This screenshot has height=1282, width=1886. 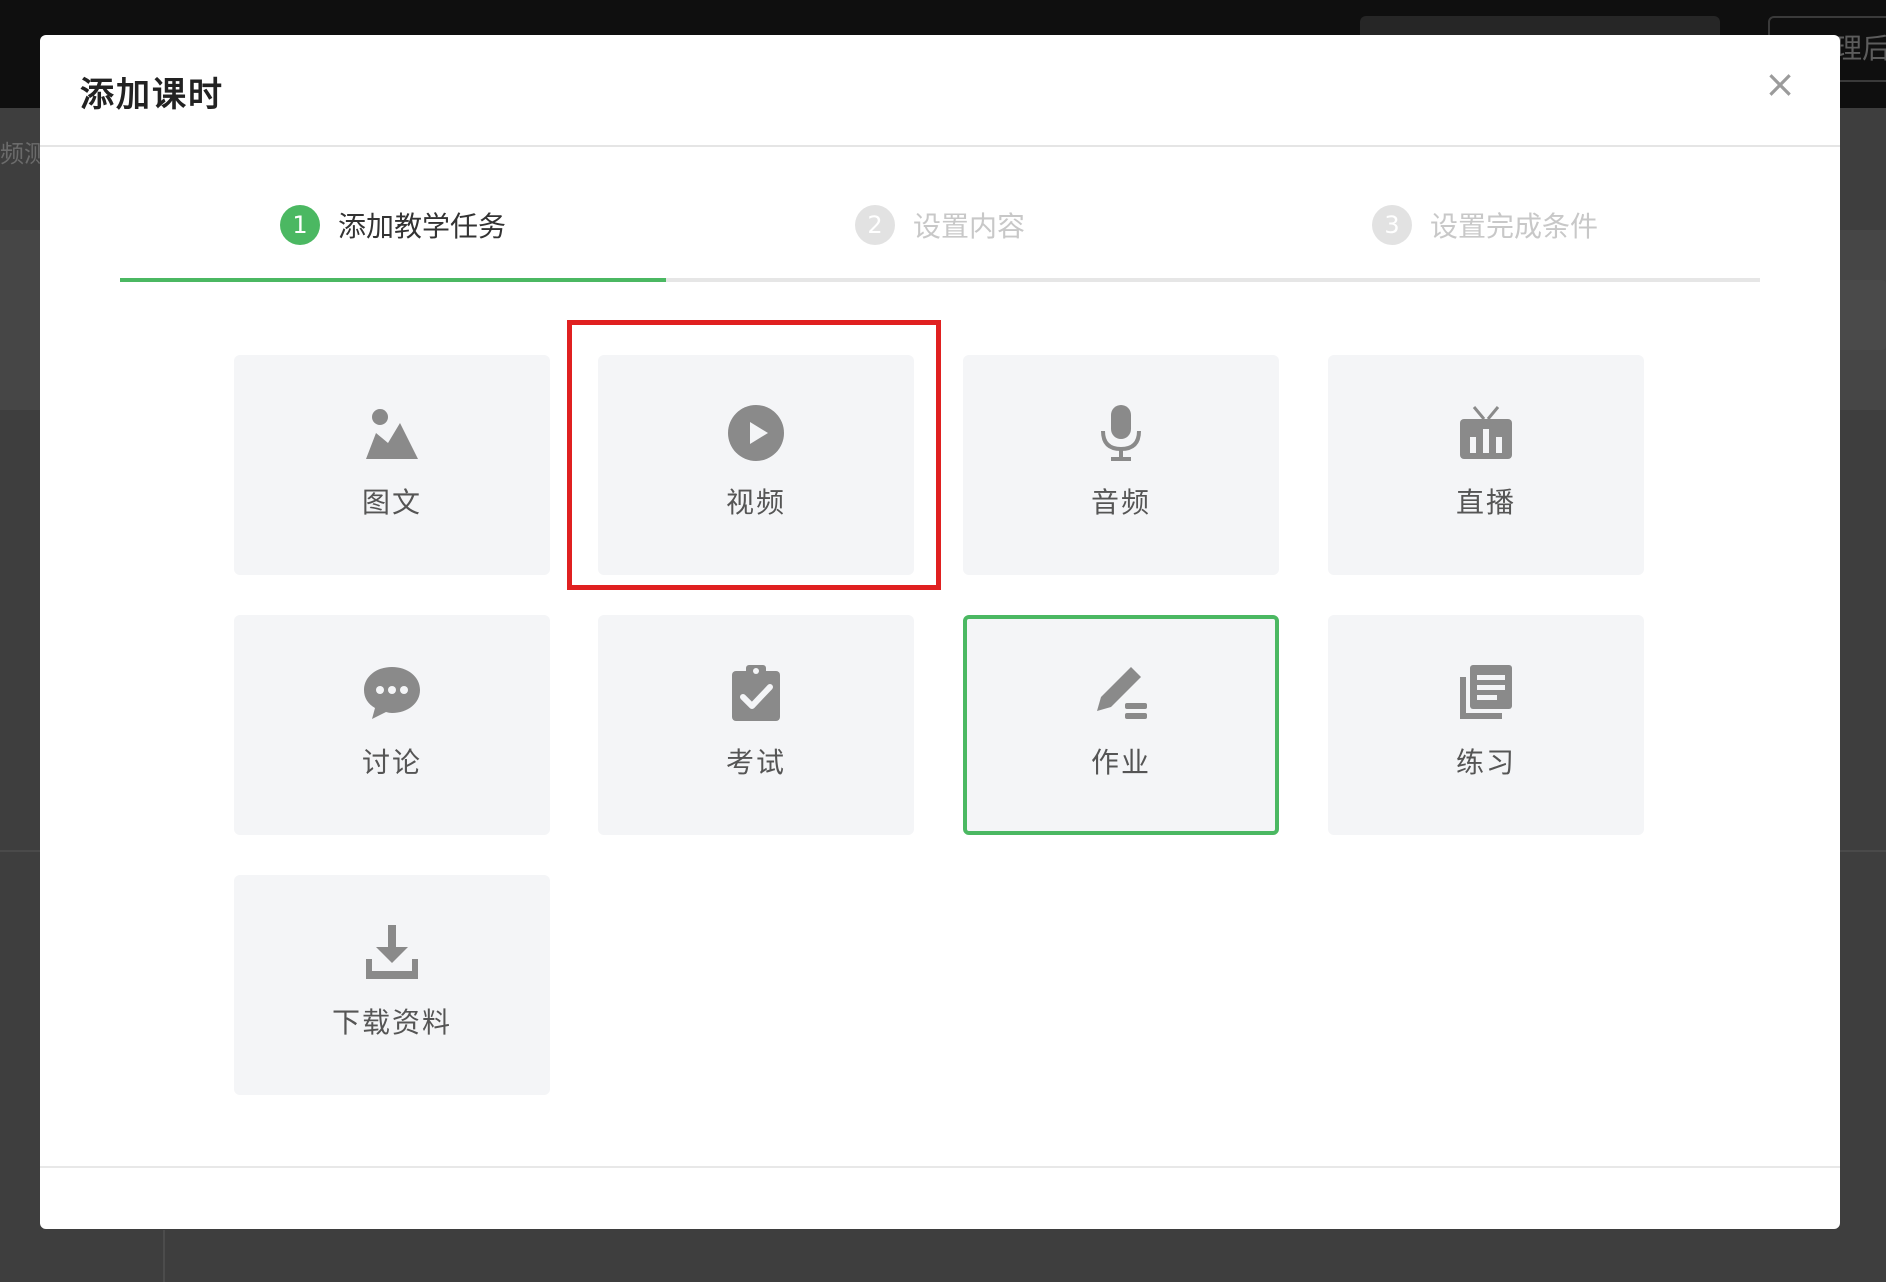 I want to click on list-document-icon, so click(x=1486, y=693).